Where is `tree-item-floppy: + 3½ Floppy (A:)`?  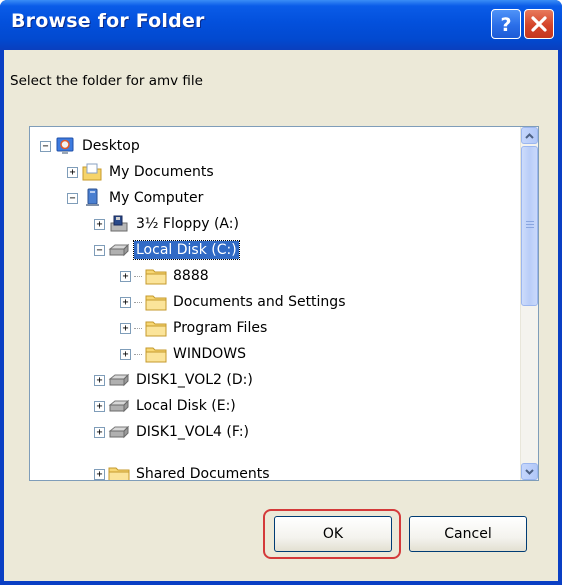
tree-item-floppy: + 3½ Floppy (A:) is located at coordinates (167, 224).